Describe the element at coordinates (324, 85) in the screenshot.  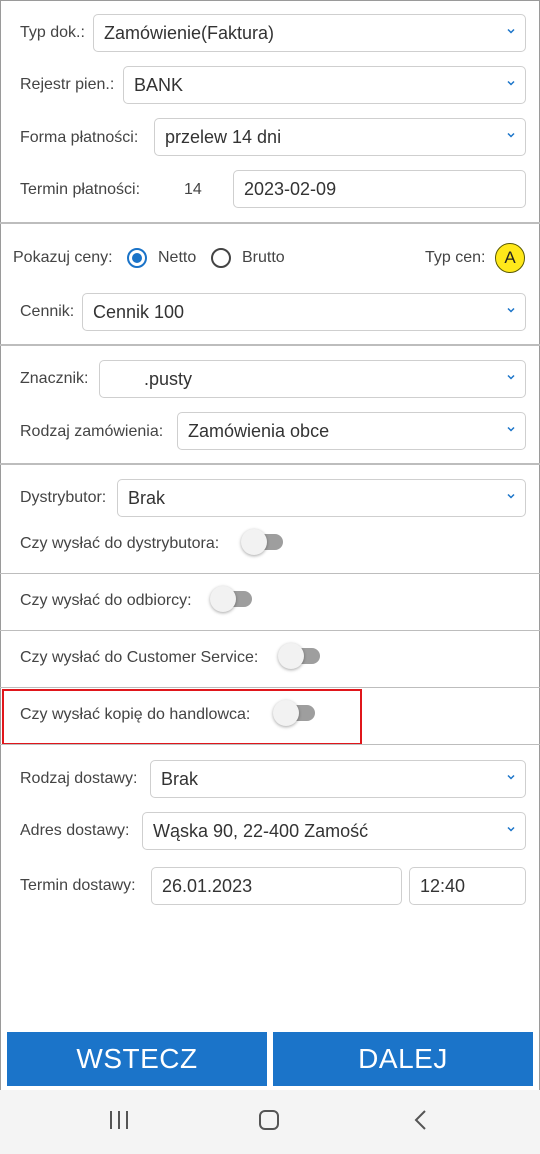
I see `rejestr-select: BANK` at that location.